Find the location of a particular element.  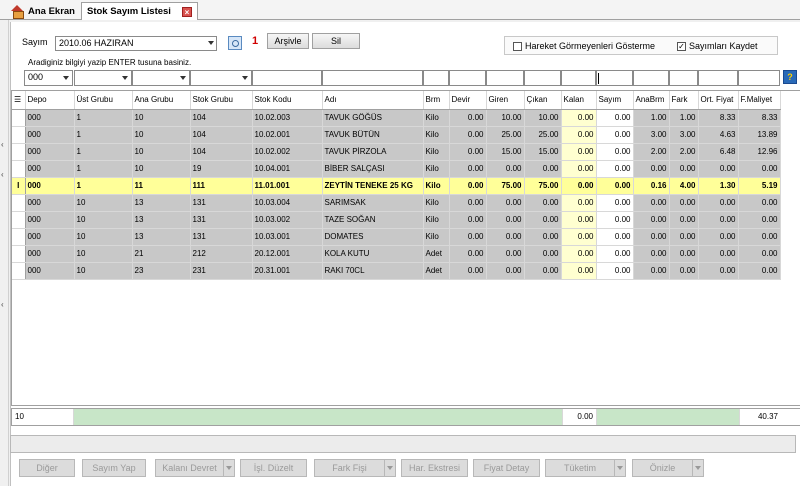

table-cell: 212 is located at coordinates (221, 254).